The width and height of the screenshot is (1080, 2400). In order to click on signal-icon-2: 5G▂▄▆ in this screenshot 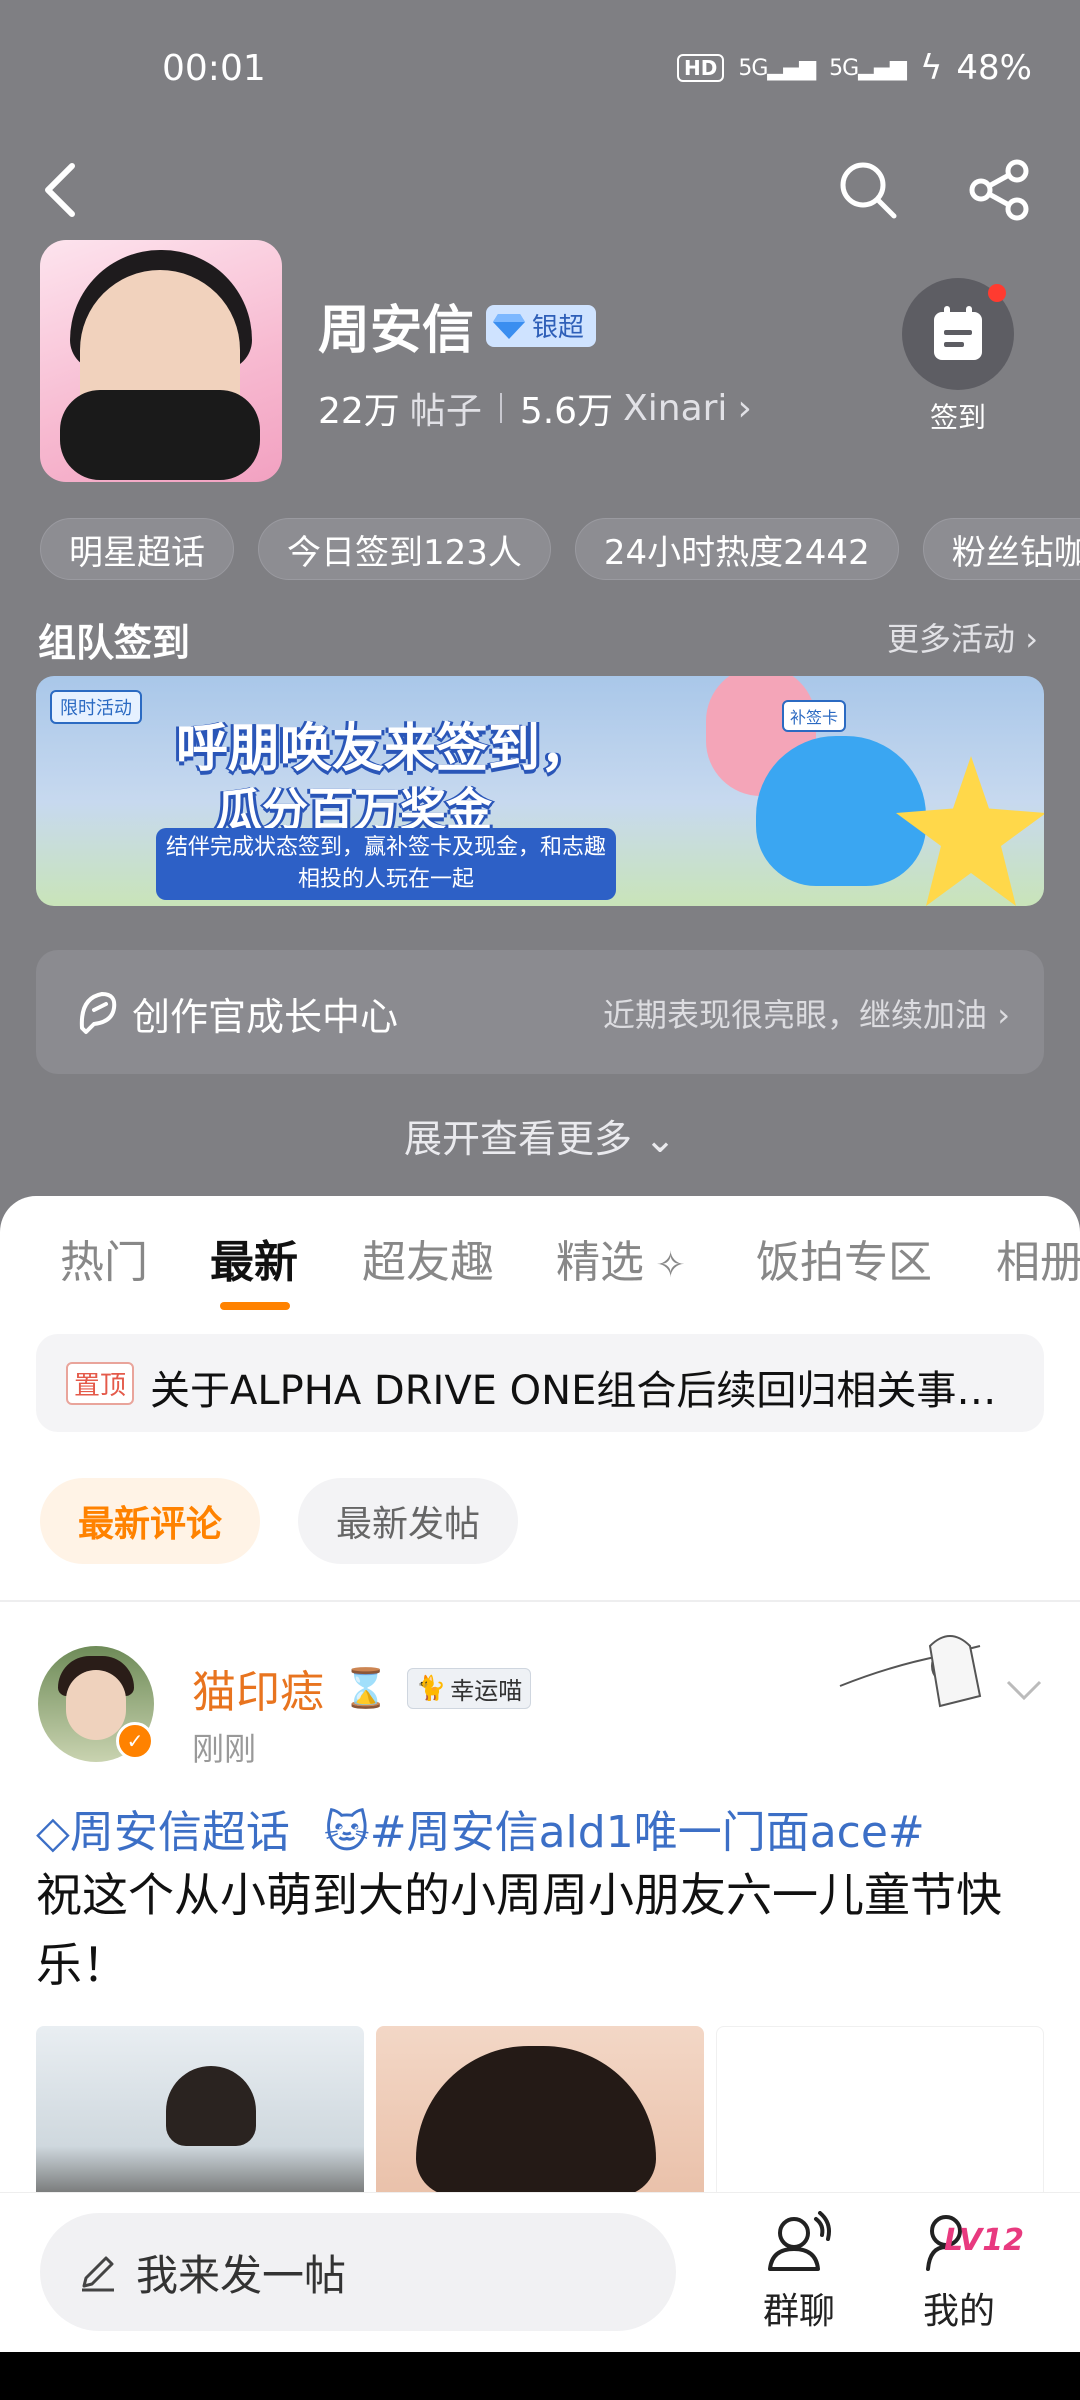, I will do `click(868, 68)`.